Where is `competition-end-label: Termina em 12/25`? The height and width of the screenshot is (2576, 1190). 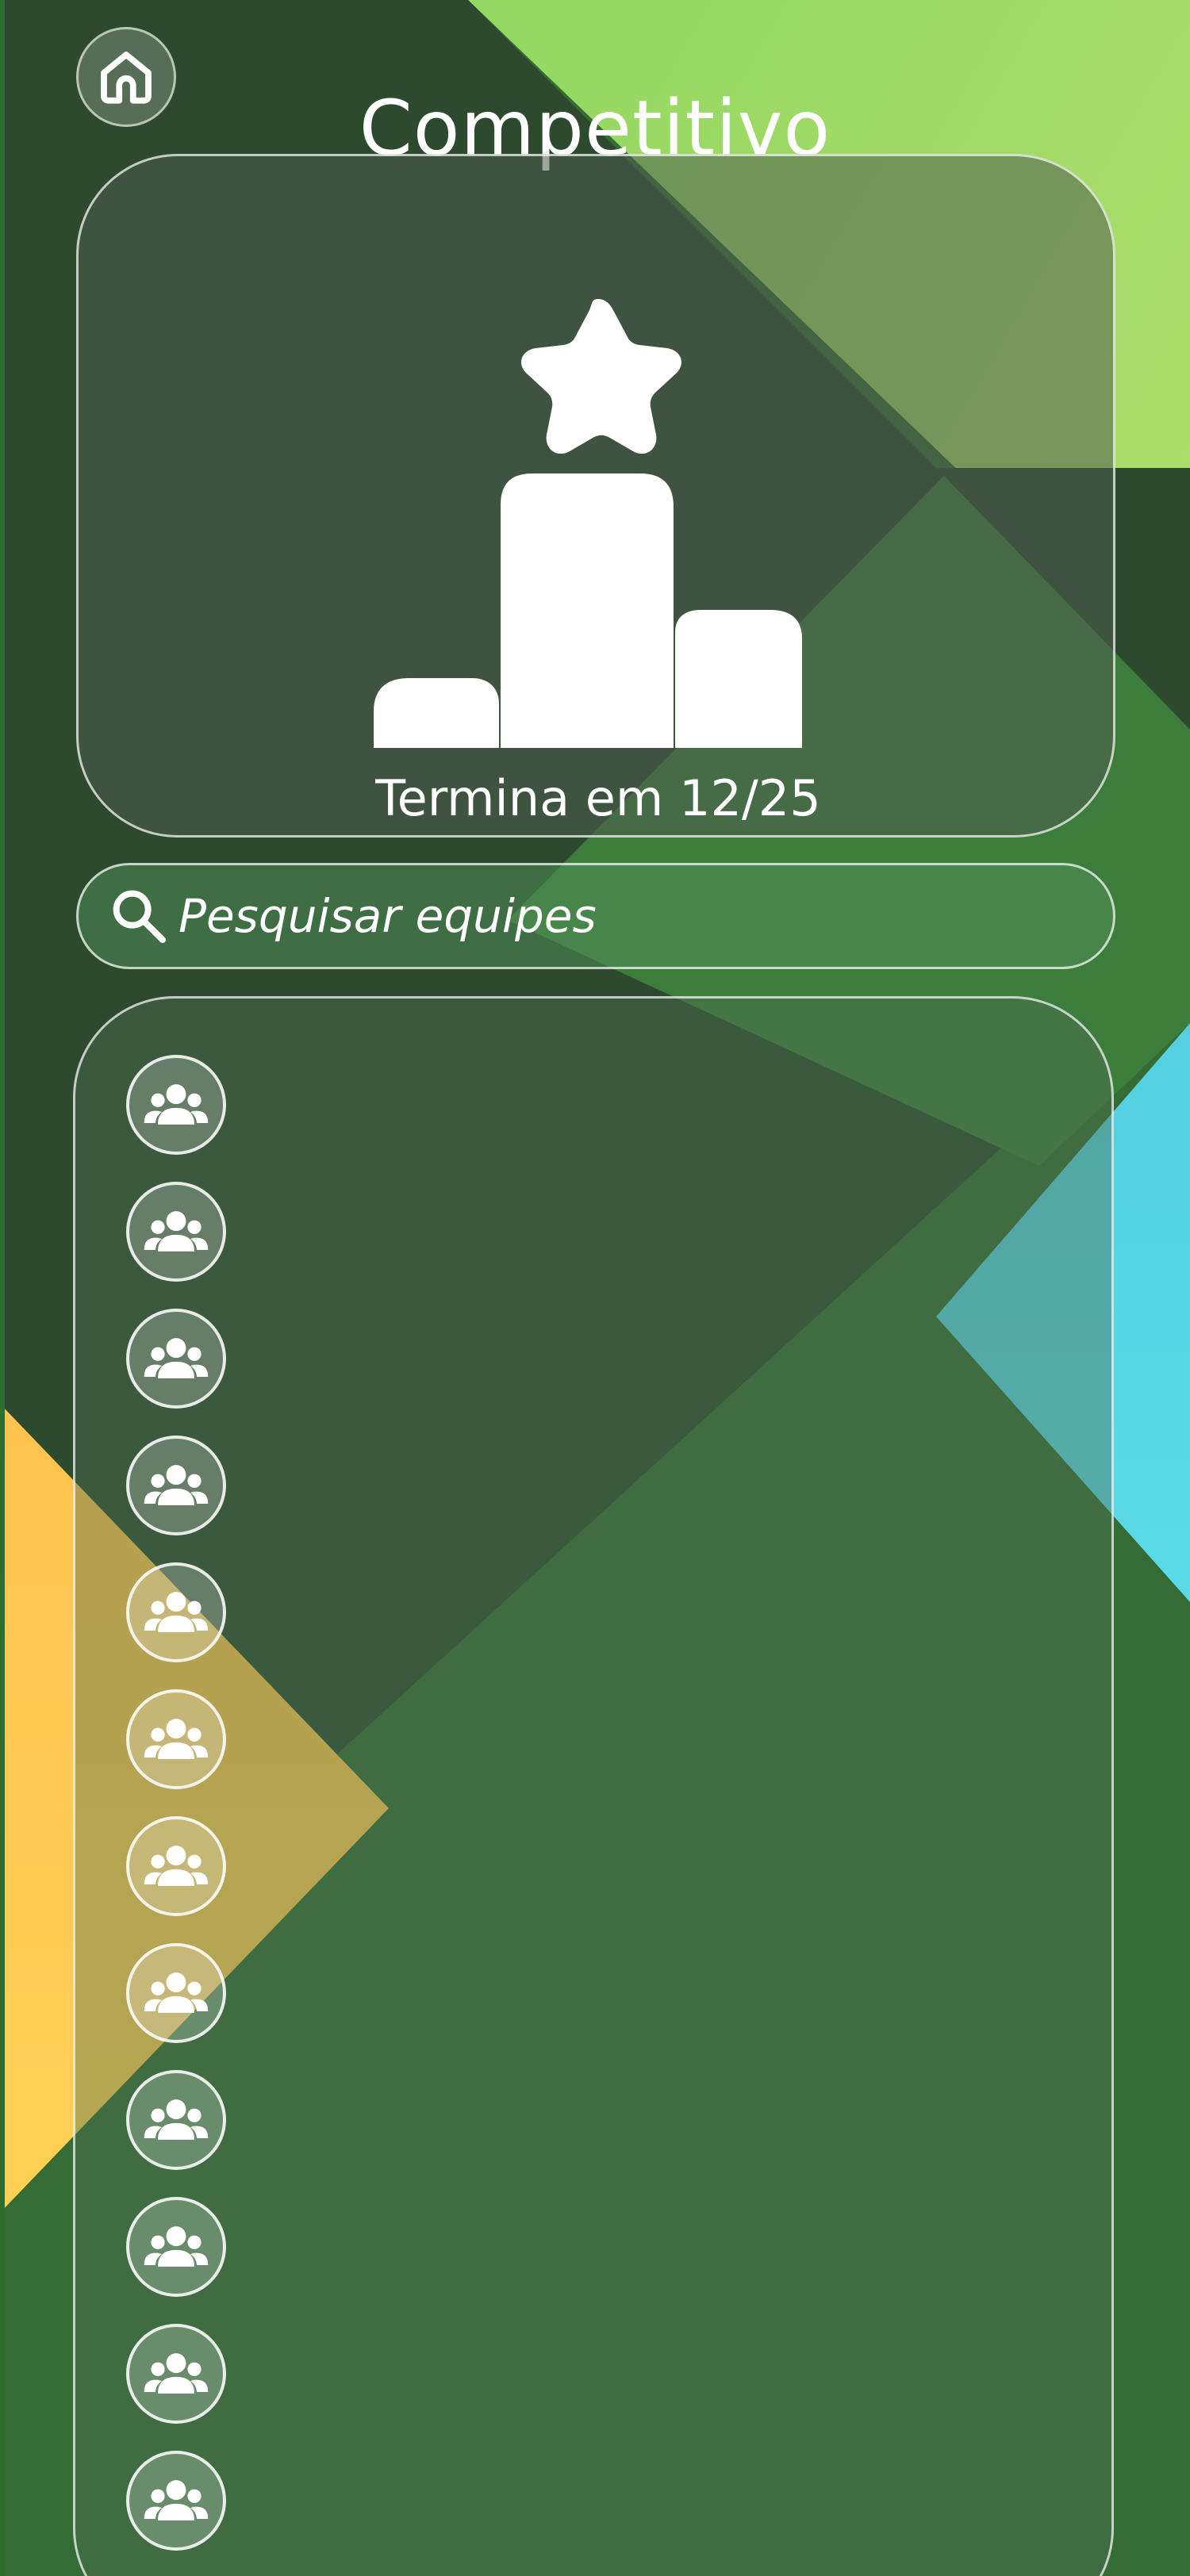
competition-end-label: Termina em 12/25 is located at coordinates (598, 798).